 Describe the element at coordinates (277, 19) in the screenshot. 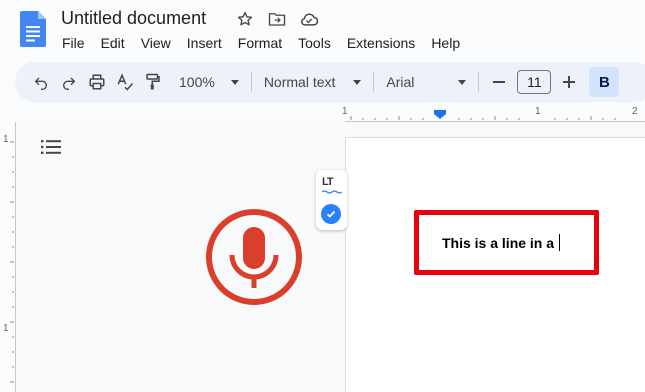

I see `move-folder-icon` at that location.